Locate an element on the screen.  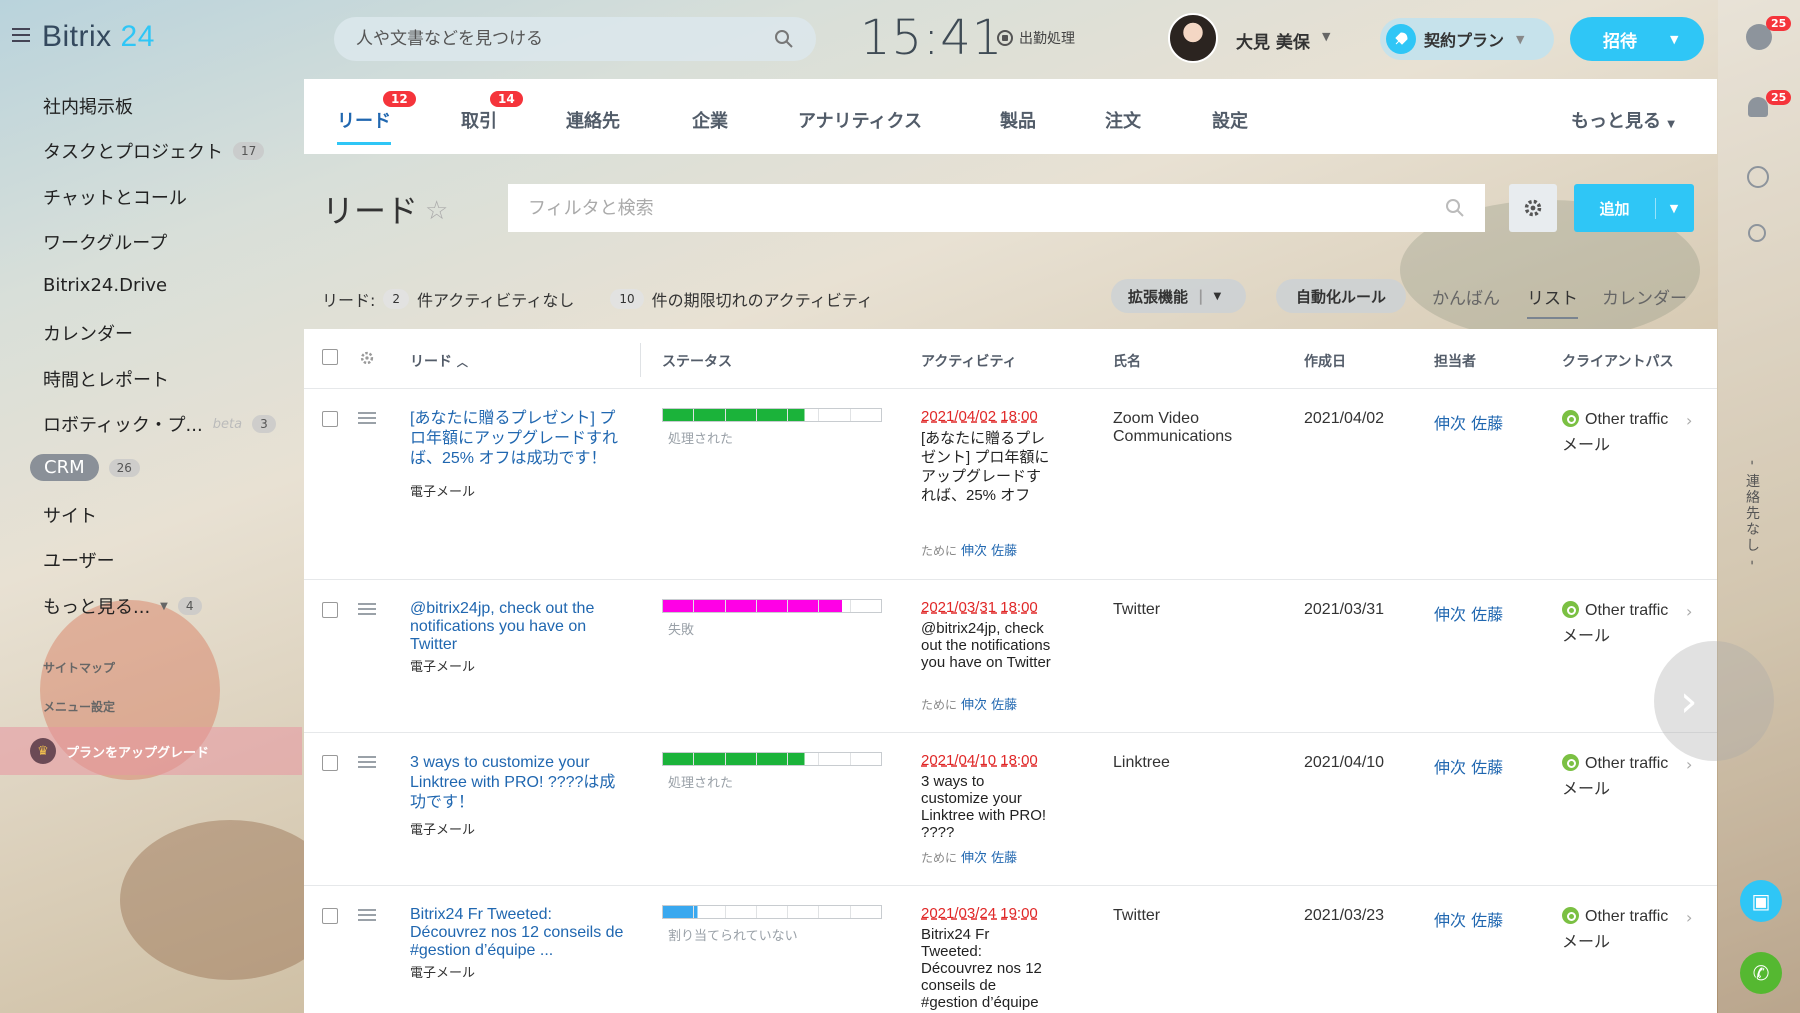
column-settings-icon is located at coordinates (367, 358).